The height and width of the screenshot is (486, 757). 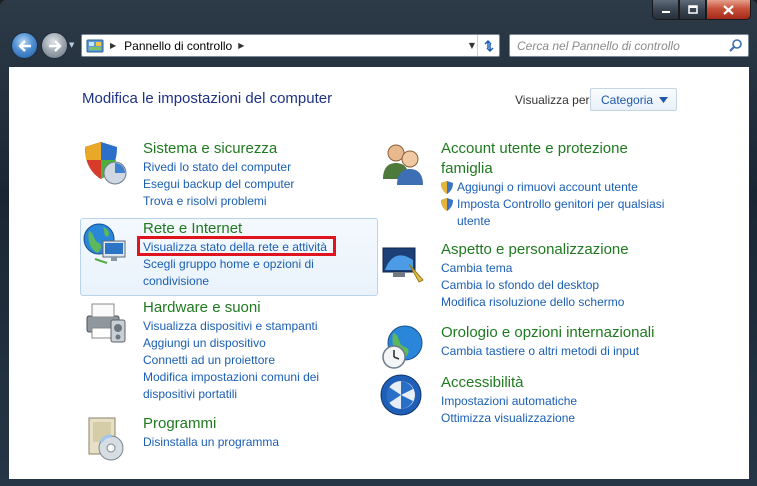 What do you see at coordinates (207, 98) in the screenshot?
I see `page-title: Modifica le impostazioni del computer` at bounding box center [207, 98].